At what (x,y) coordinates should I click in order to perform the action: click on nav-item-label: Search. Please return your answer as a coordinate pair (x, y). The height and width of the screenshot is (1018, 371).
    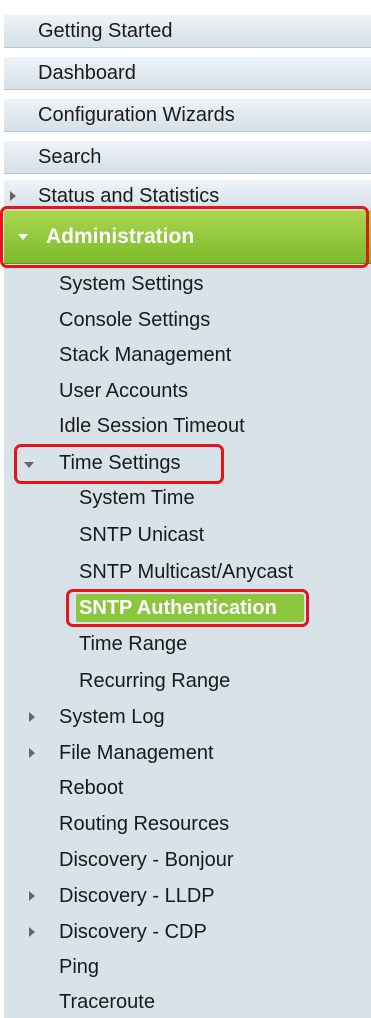
    Looking at the image, I should click on (70, 157).